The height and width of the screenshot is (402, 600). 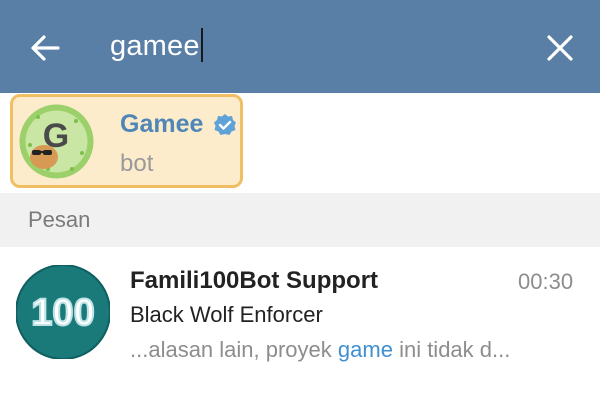 What do you see at coordinates (560, 48) in the screenshot?
I see `close-icon` at bounding box center [560, 48].